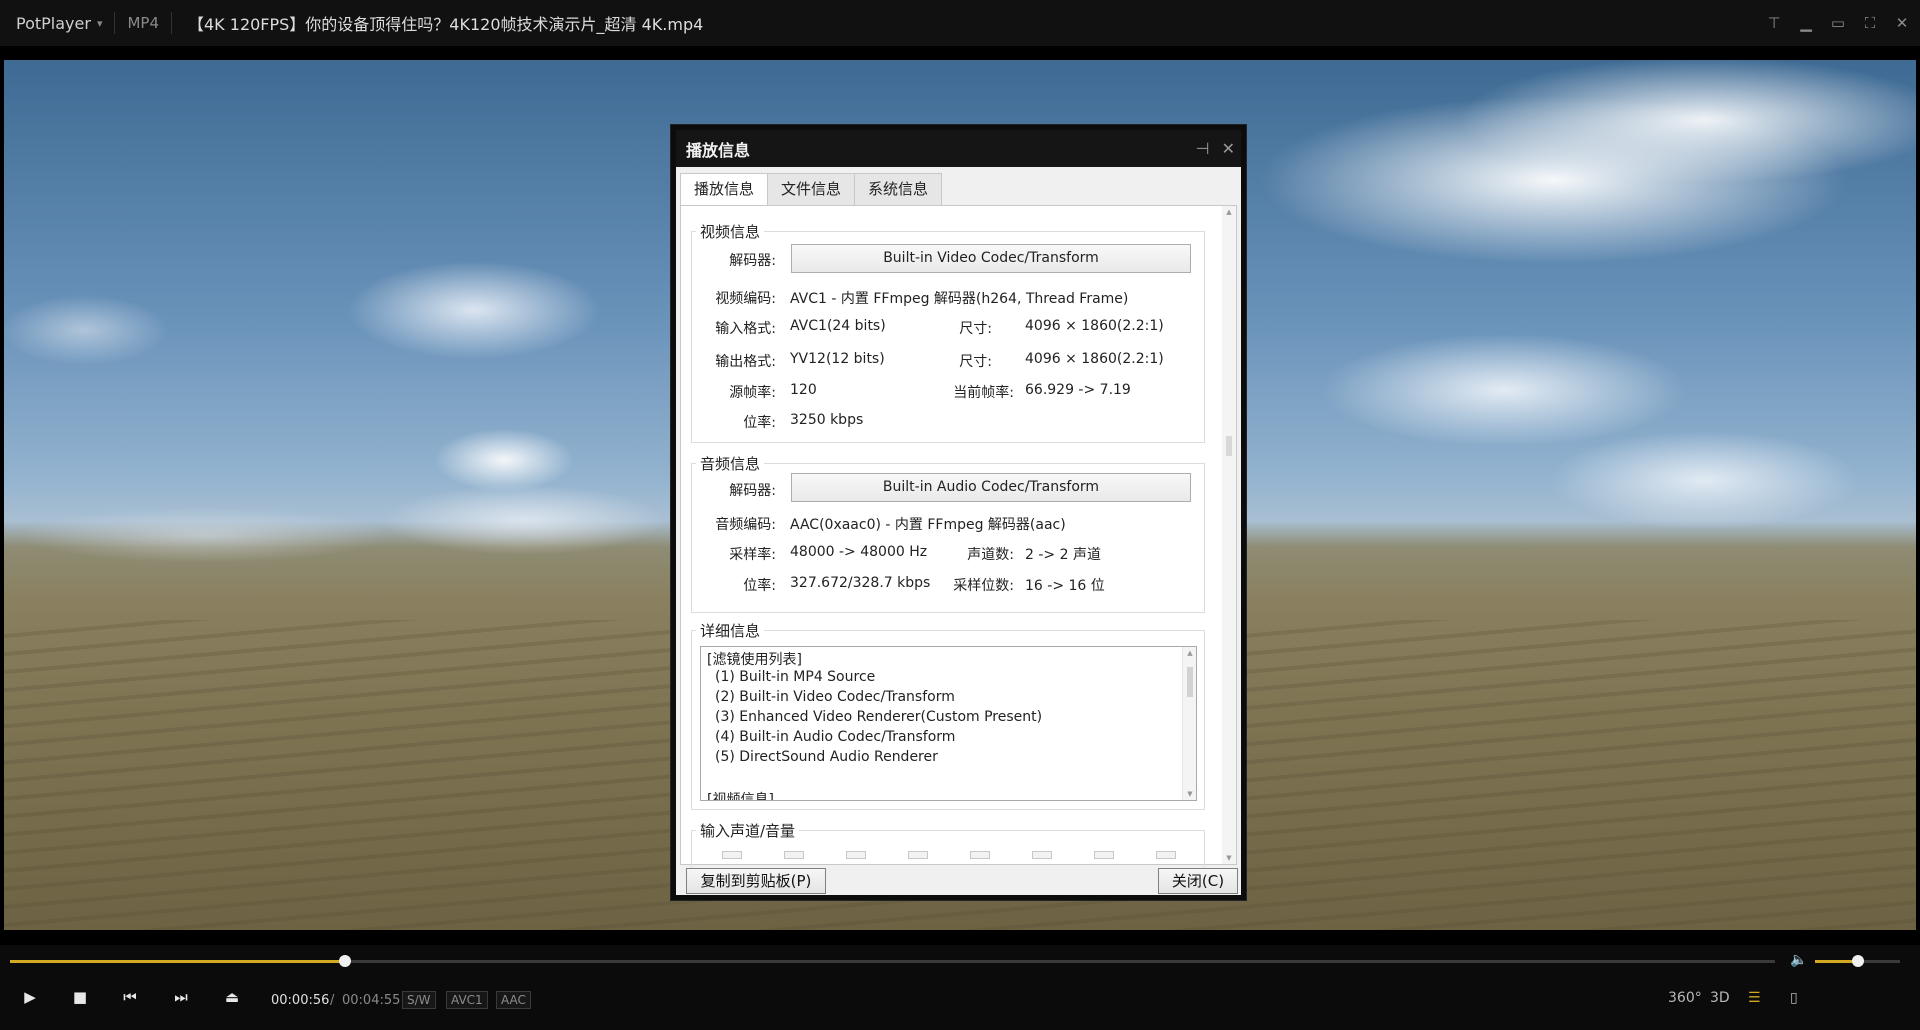 Image resolution: width=1920 pixels, height=1030 pixels. What do you see at coordinates (838, 326) in the screenshot?
I see `input-format-value: AVC1(24 bits)` at bounding box center [838, 326].